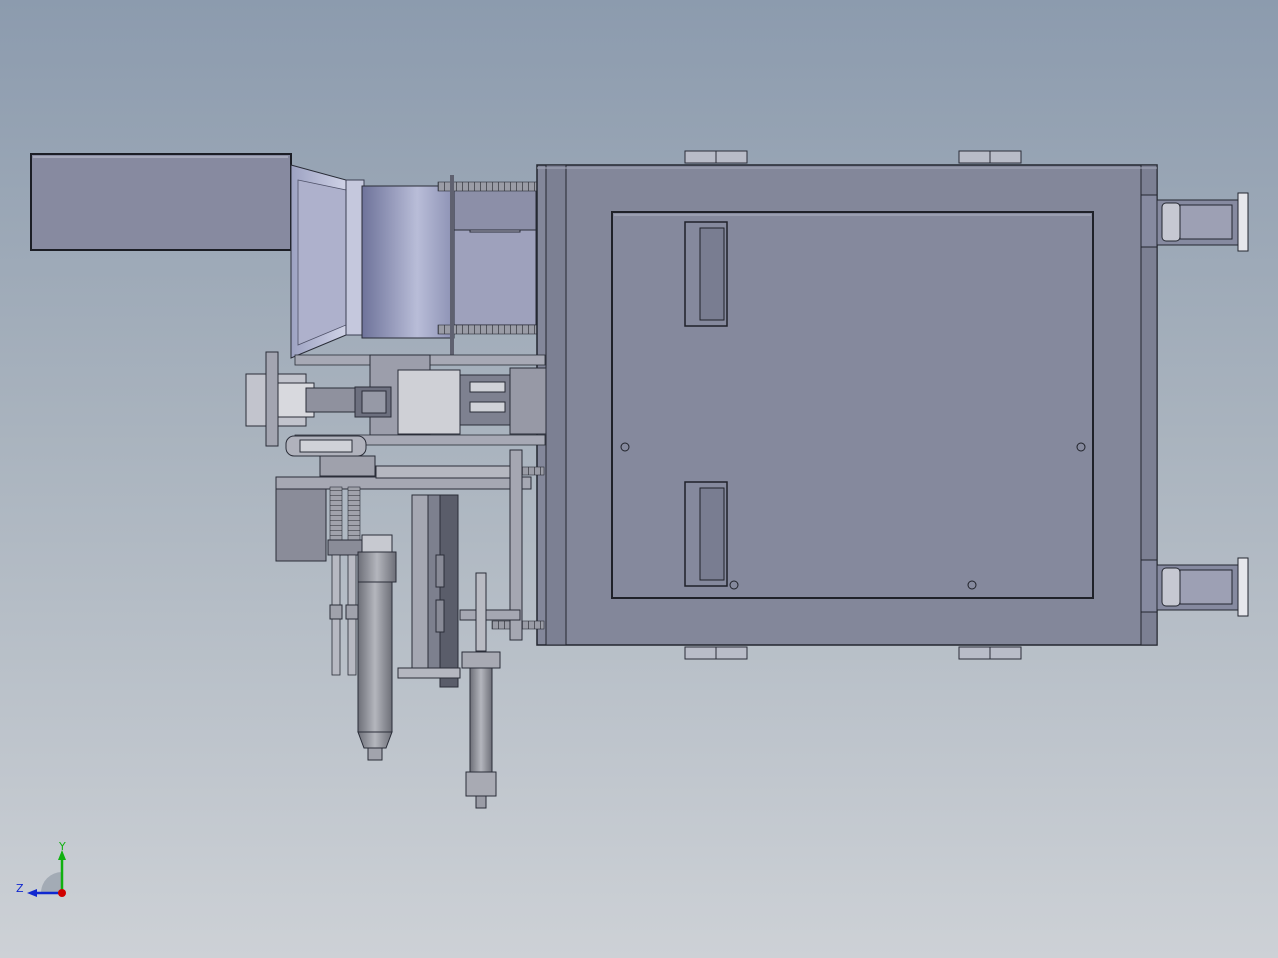  What do you see at coordinates (20, 888) in the screenshot?
I see `axis-z-label: Z` at bounding box center [20, 888].